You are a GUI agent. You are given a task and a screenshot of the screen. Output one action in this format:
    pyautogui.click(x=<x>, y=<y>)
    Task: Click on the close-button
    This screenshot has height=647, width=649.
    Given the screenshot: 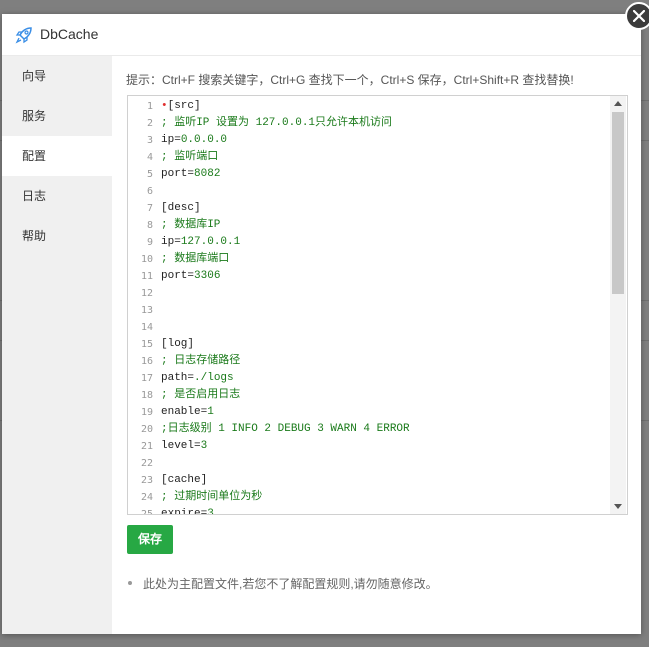 What is the action you would take?
    pyautogui.click(x=637, y=16)
    